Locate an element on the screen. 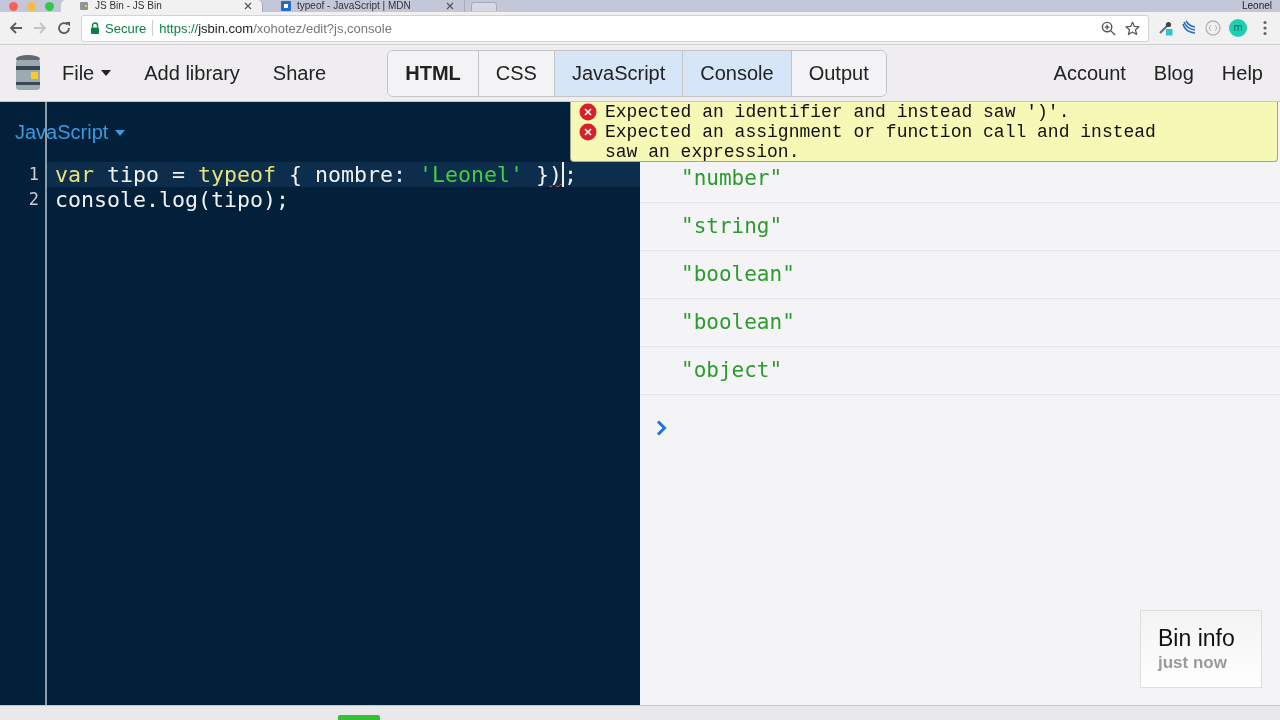 The height and width of the screenshot is (720, 1280). lint-message: Expected an identifier and instead saw ')'. is located at coordinates (838, 112).